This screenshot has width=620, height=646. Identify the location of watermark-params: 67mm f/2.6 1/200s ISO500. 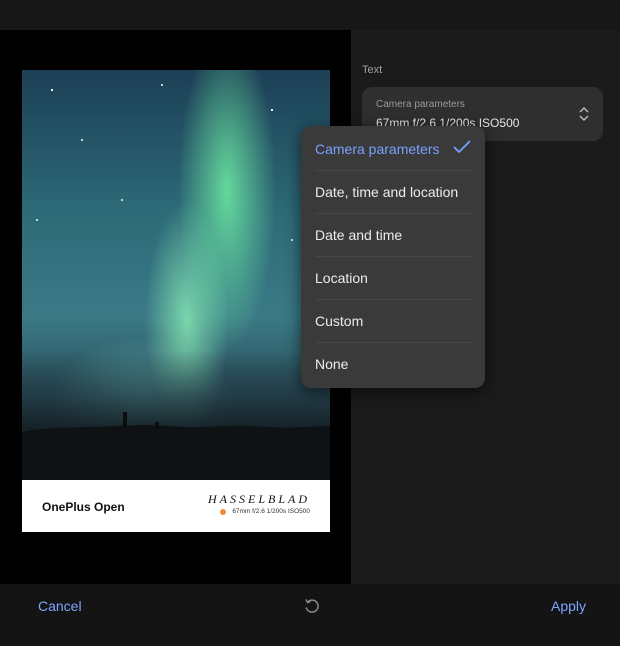
(265, 511).